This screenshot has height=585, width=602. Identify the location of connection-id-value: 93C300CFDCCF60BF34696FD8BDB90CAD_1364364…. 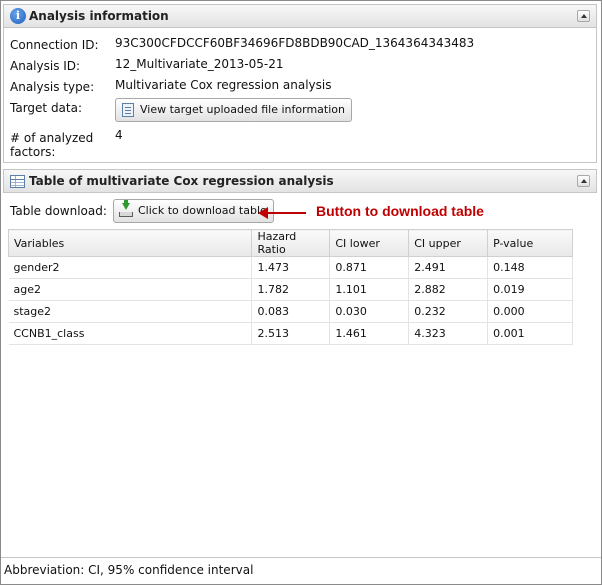
(295, 43).